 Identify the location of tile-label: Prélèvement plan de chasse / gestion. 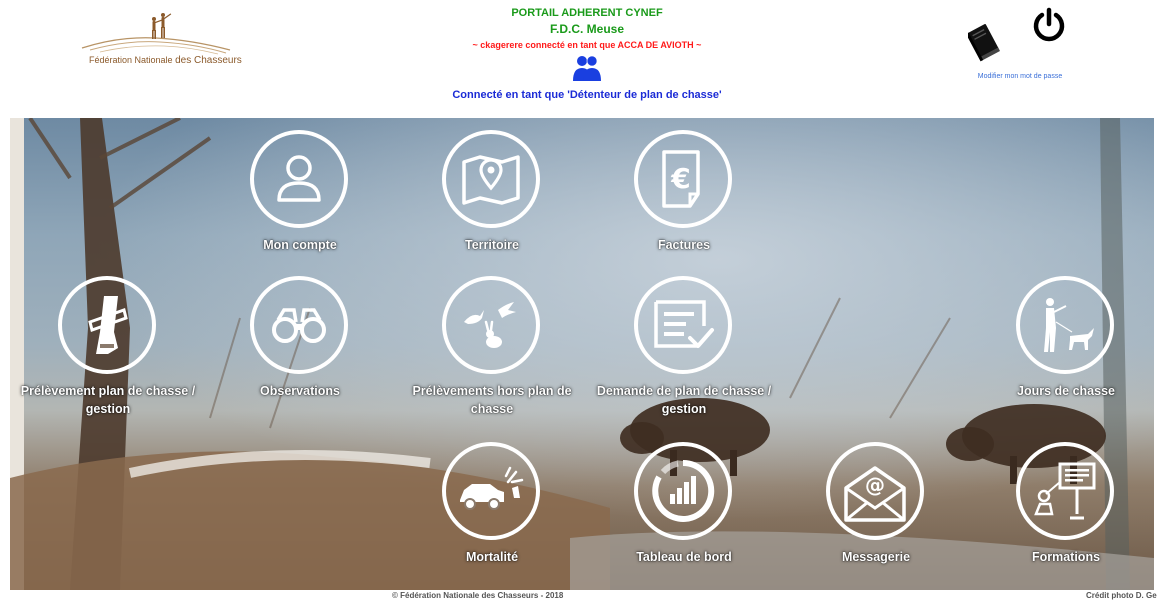
(108, 400).